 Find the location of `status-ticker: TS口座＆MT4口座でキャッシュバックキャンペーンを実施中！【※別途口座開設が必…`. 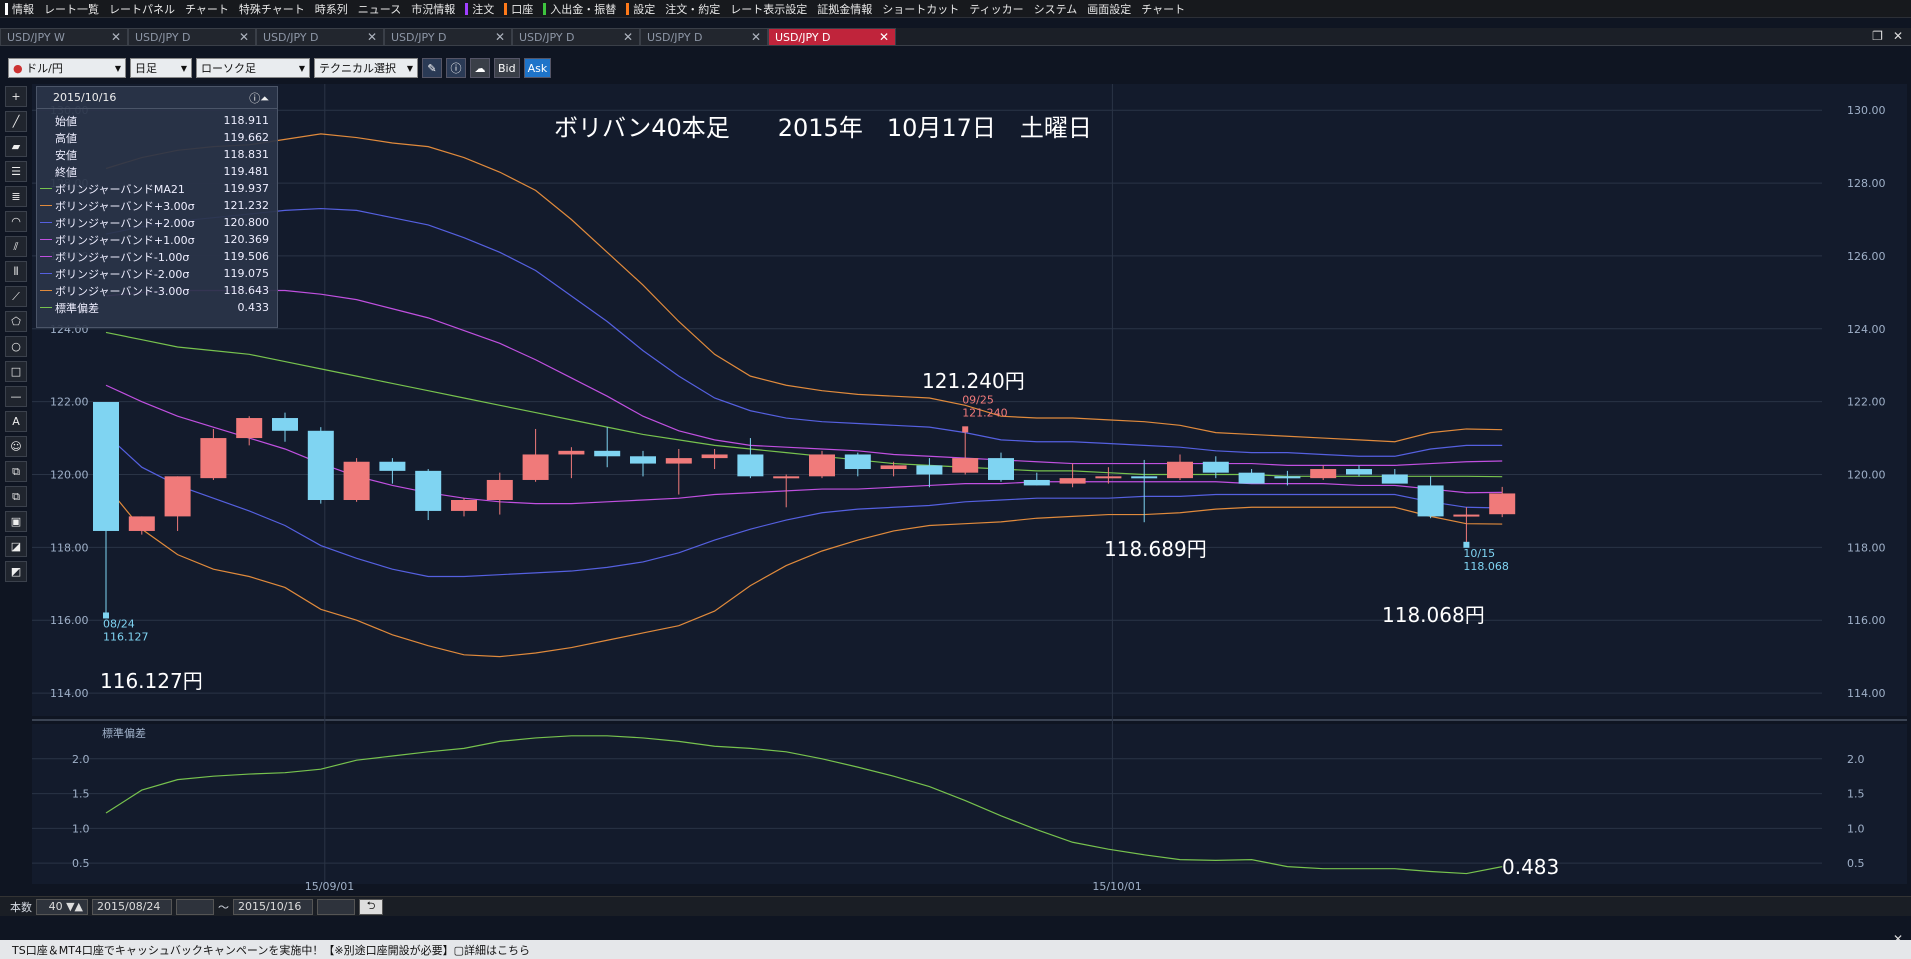

status-ticker: TS口座＆MT4口座でキャッシュバックキャンペーンを実施中！【※別途口座開設が必… is located at coordinates (955, 949).